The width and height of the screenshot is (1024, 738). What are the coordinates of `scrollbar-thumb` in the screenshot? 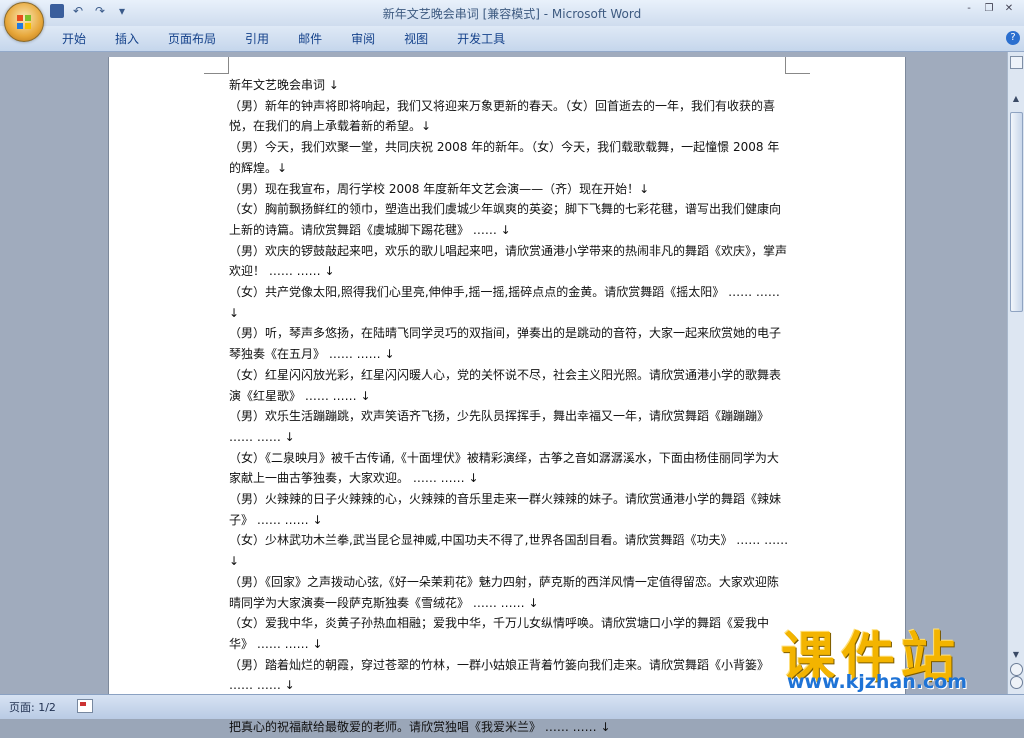 It's located at (1016, 212).